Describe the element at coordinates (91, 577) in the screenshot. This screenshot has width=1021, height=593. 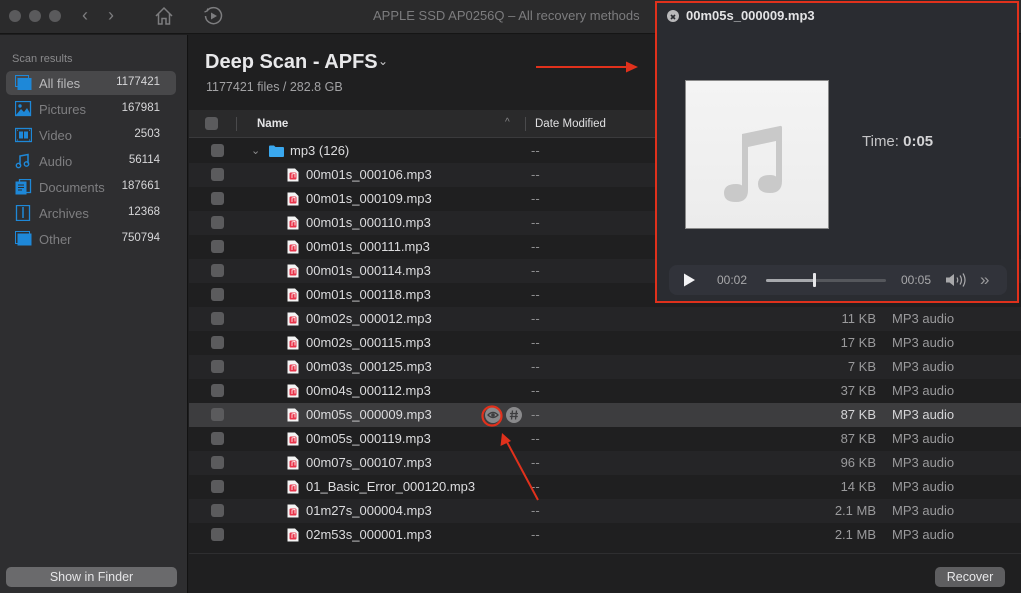
I see `show-in-finder-button: Show in Finder` at that location.